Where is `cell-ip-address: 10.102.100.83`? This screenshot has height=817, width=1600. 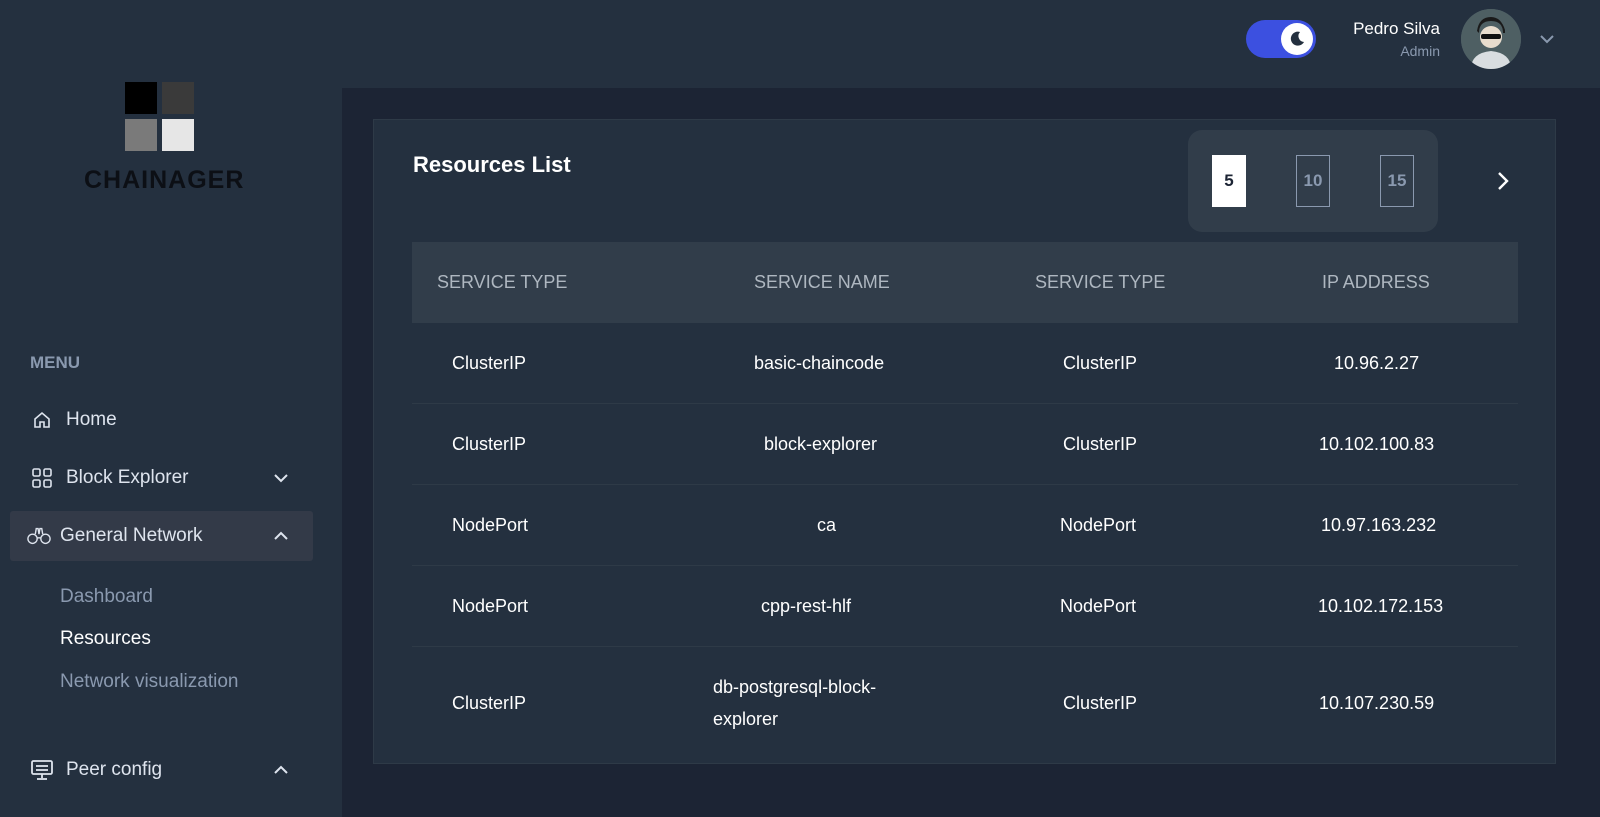
cell-ip-address: 10.102.100.83 is located at coordinates (1377, 444).